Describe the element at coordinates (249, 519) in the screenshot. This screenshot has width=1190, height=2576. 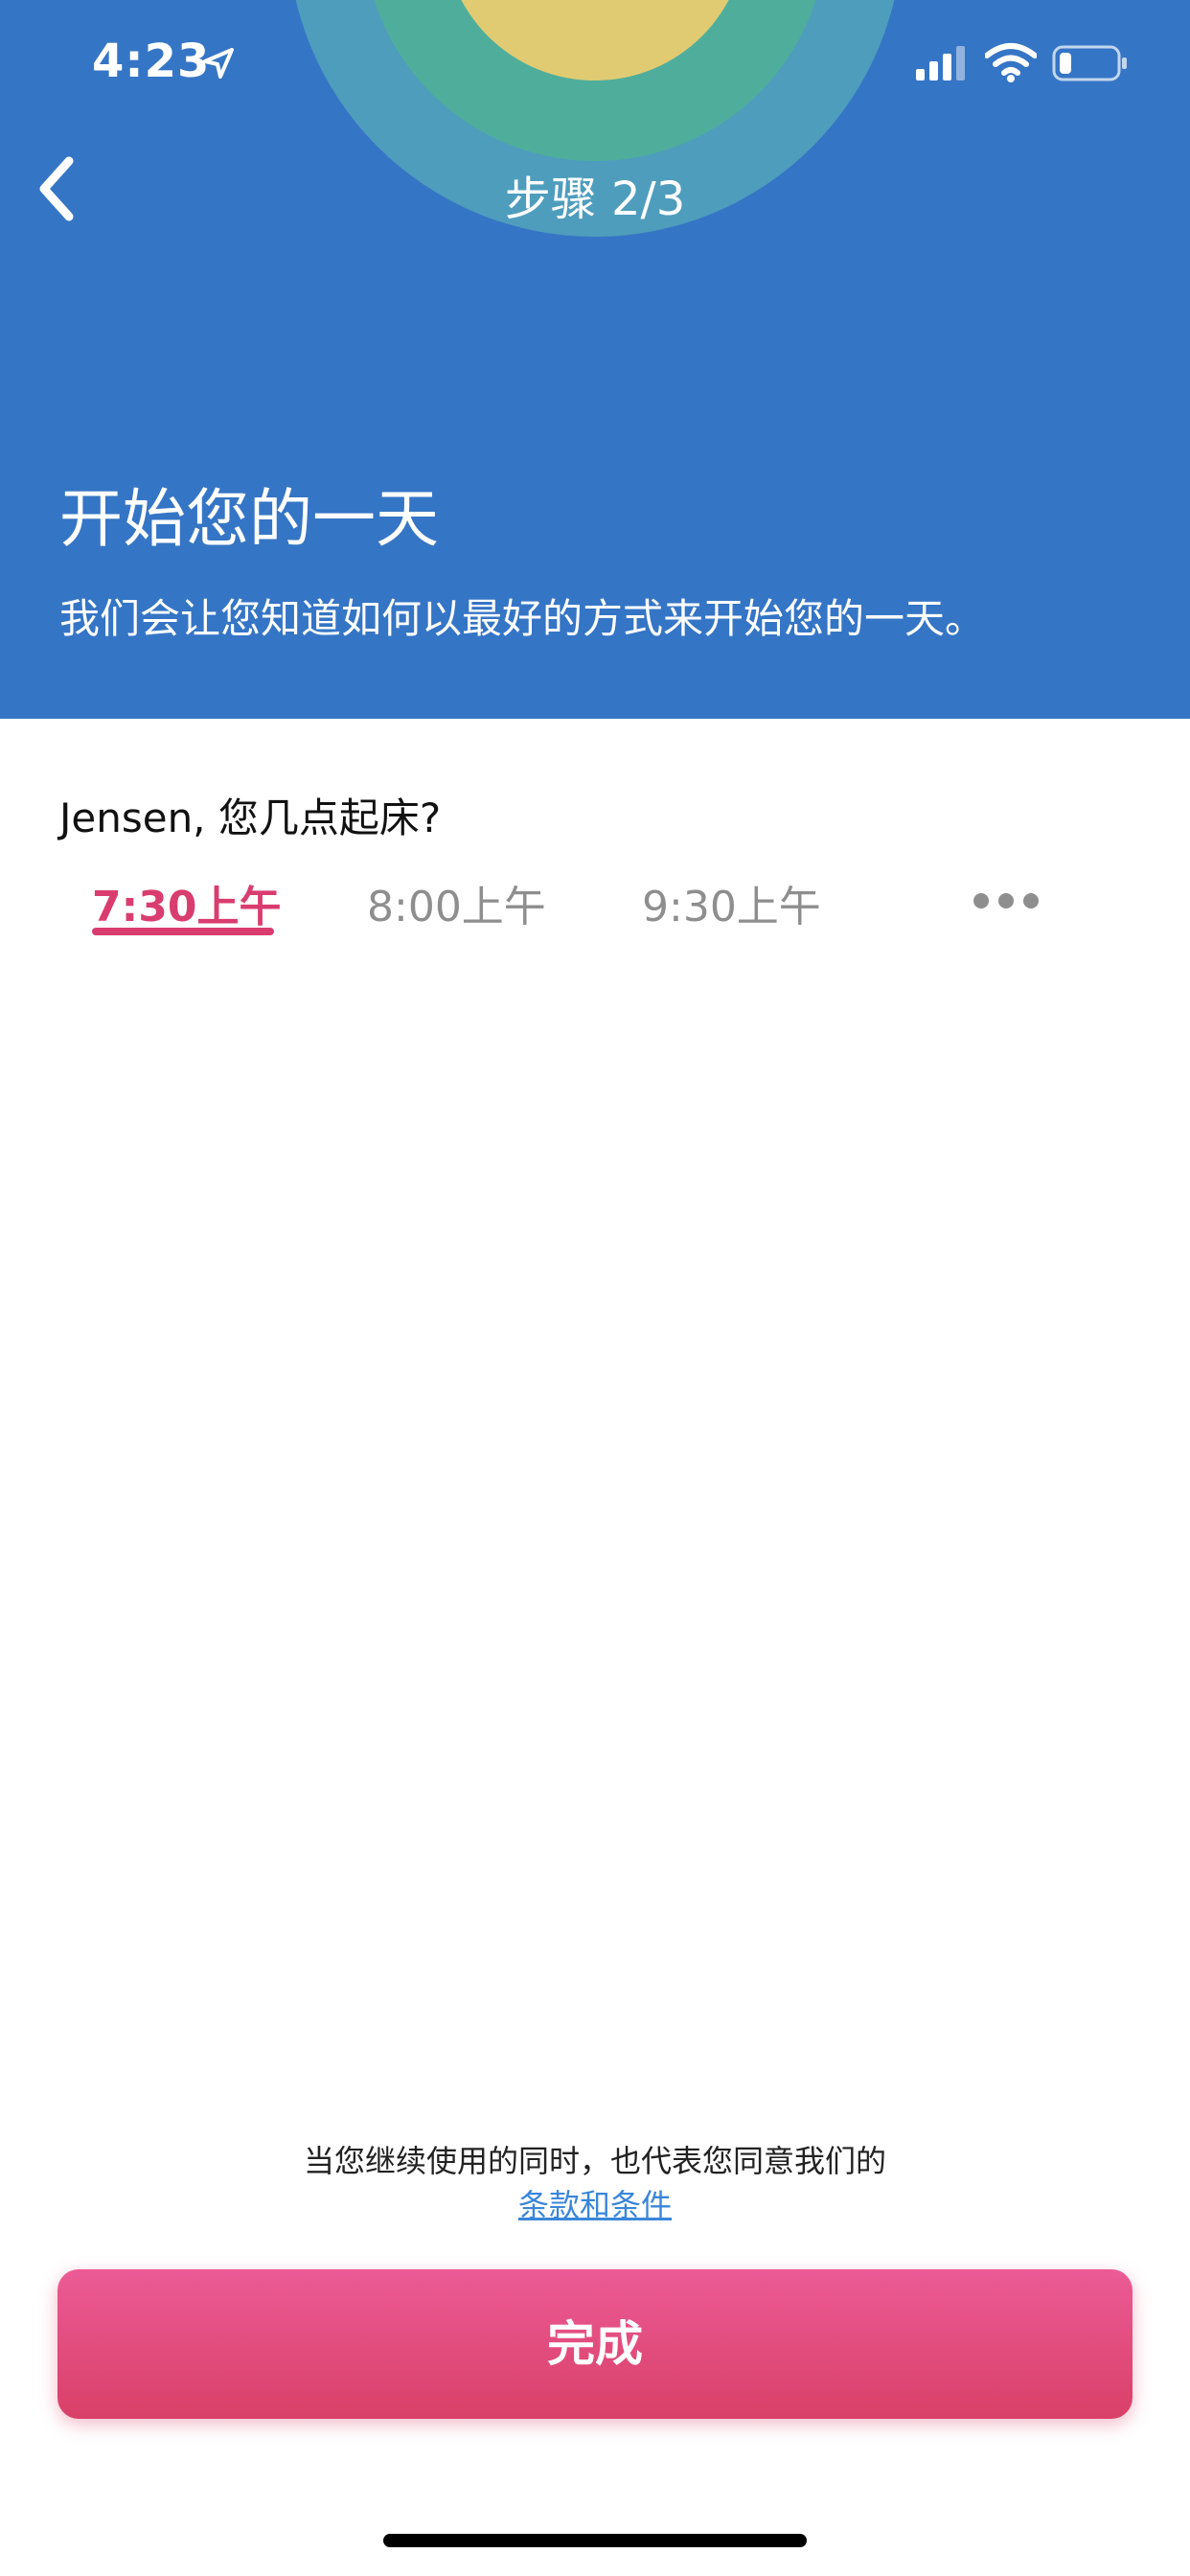
I see `page-title: 开始您的一天` at that location.